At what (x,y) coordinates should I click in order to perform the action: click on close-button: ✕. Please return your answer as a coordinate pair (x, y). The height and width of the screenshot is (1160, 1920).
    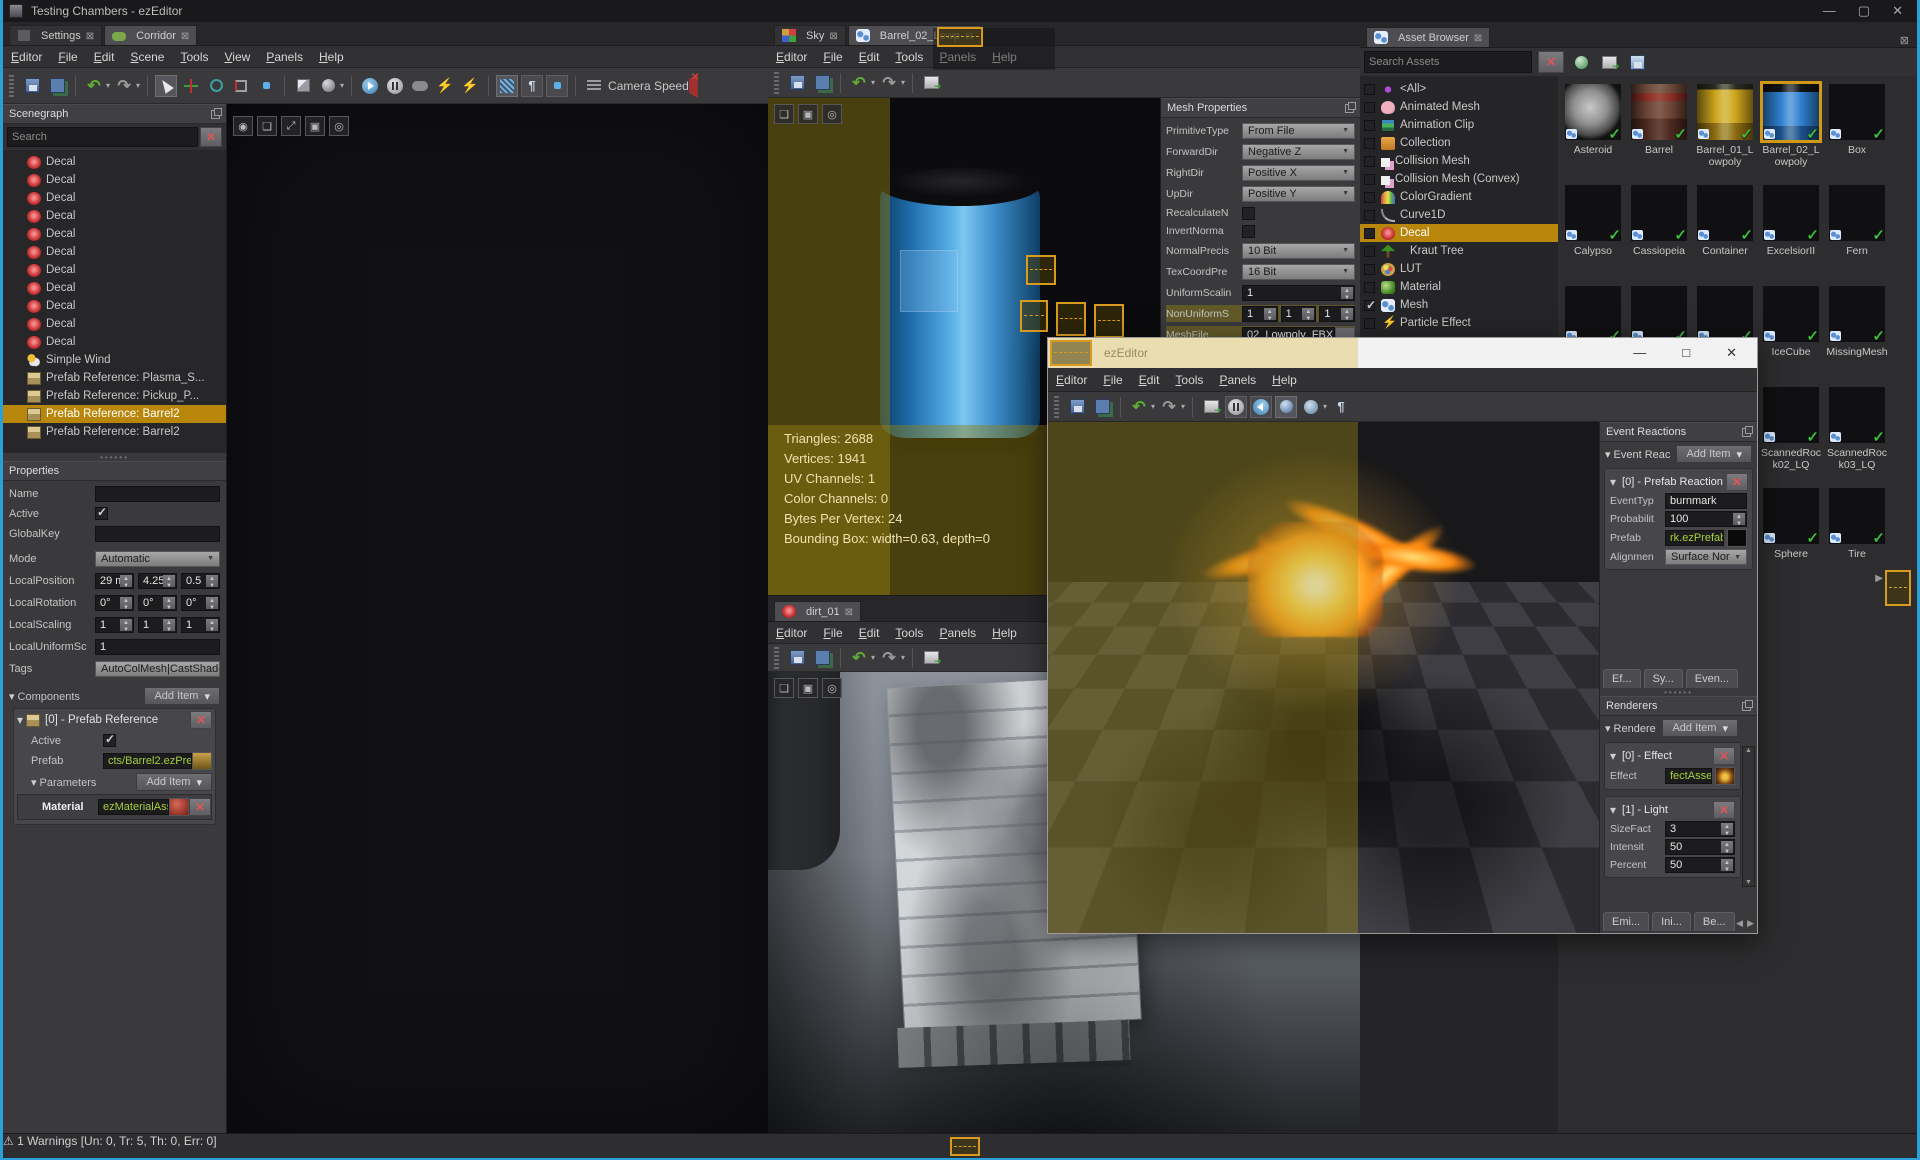
    Looking at the image, I should click on (1897, 11).